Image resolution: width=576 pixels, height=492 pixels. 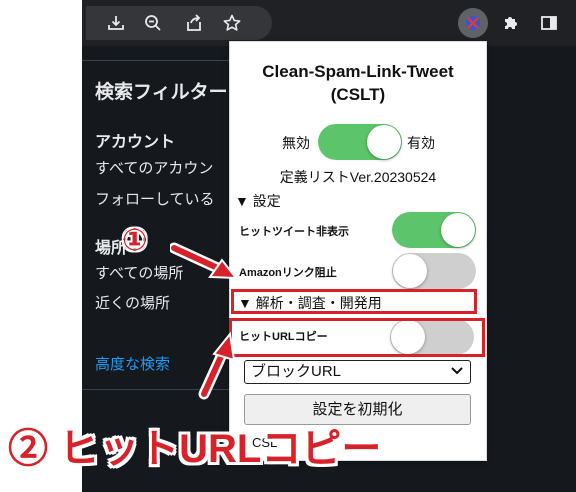 What do you see at coordinates (358, 94) in the screenshot?
I see `popup-title-line2: (CSLT)` at bounding box center [358, 94].